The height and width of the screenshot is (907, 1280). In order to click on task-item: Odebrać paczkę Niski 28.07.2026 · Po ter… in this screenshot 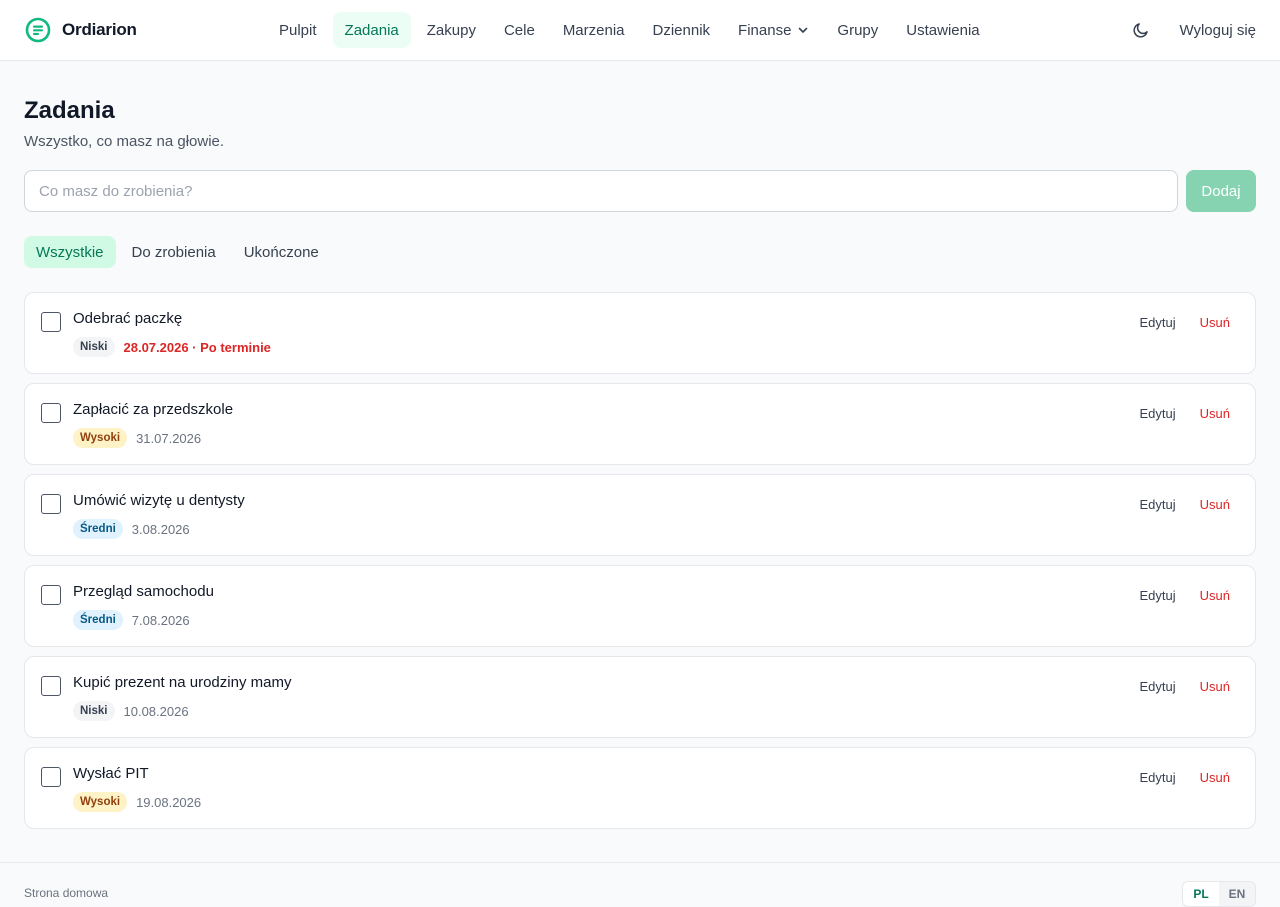, I will do `click(640, 333)`.